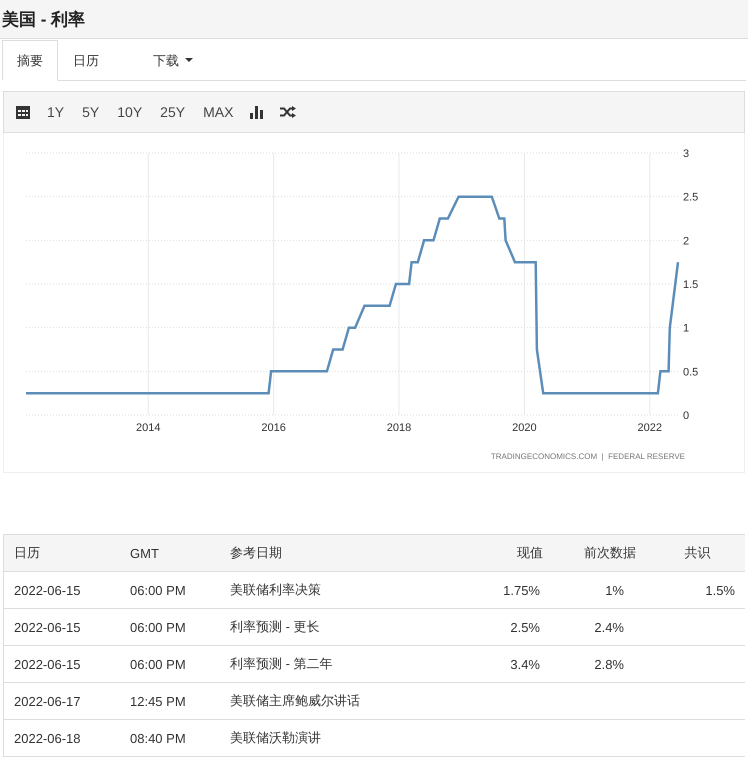  What do you see at coordinates (686, 241) in the screenshot?
I see `axis-label: 2` at bounding box center [686, 241].